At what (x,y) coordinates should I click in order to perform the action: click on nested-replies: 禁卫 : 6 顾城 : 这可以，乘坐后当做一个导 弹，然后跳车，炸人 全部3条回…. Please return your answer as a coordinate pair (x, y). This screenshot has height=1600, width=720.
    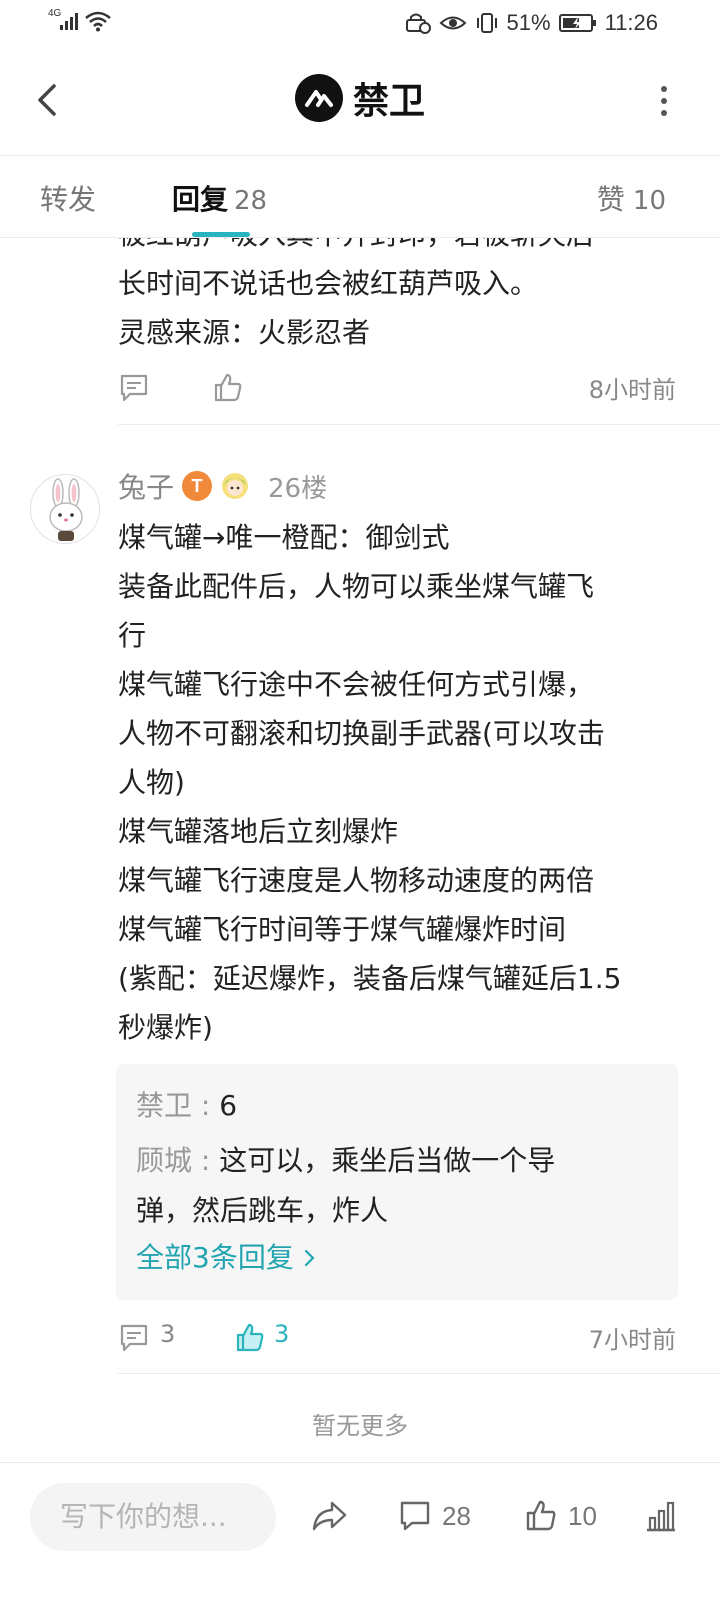
    Looking at the image, I should click on (397, 1182).